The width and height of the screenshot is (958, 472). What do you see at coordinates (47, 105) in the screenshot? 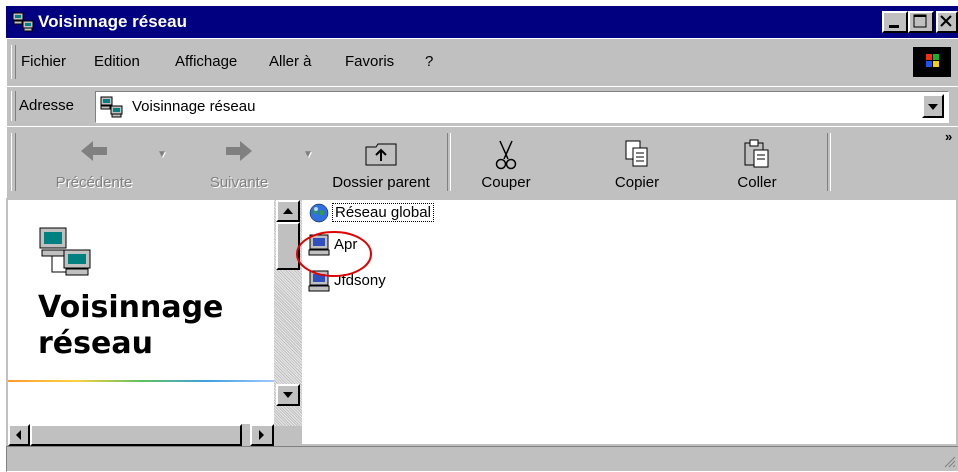
I see `address-label: Adresse` at bounding box center [47, 105].